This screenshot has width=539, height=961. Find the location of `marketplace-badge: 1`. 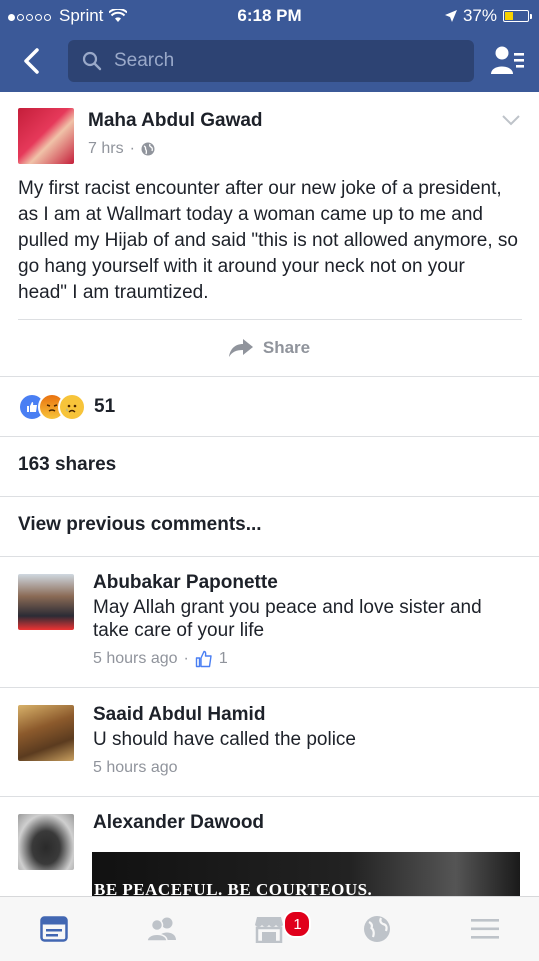

marketplace-badge: 1 is located at coordinates (297, 924).